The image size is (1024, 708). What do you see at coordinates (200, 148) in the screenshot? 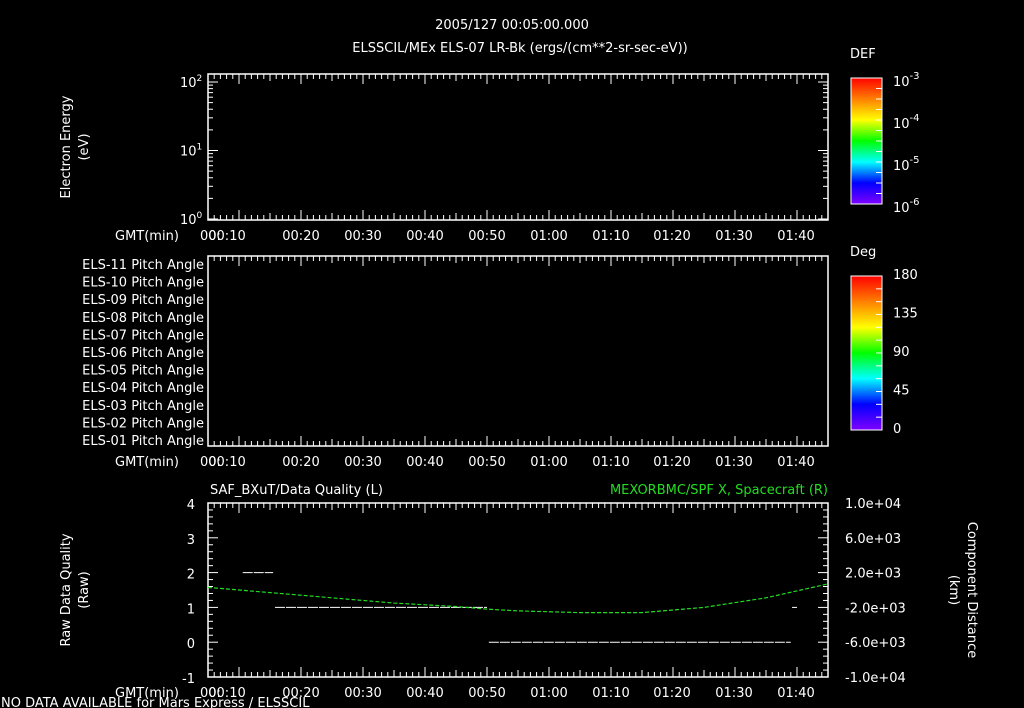
I see `tick-exponent: 1` at bounding box center [200, 148].